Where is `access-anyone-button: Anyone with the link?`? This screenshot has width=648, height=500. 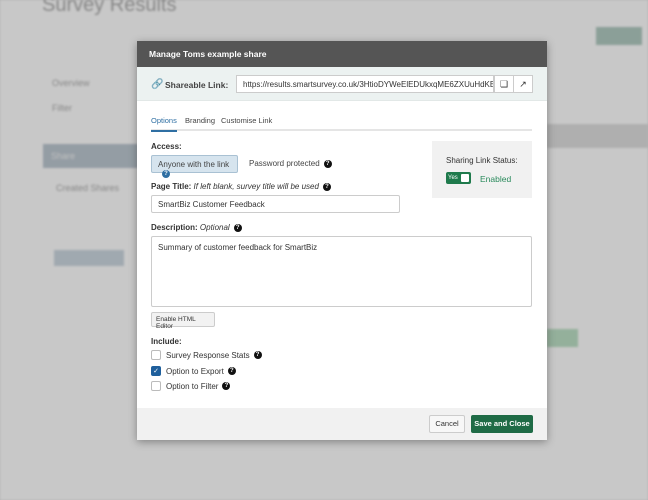 access-anyone-button: Anyone with the link? is located at coordinates (194, 166).